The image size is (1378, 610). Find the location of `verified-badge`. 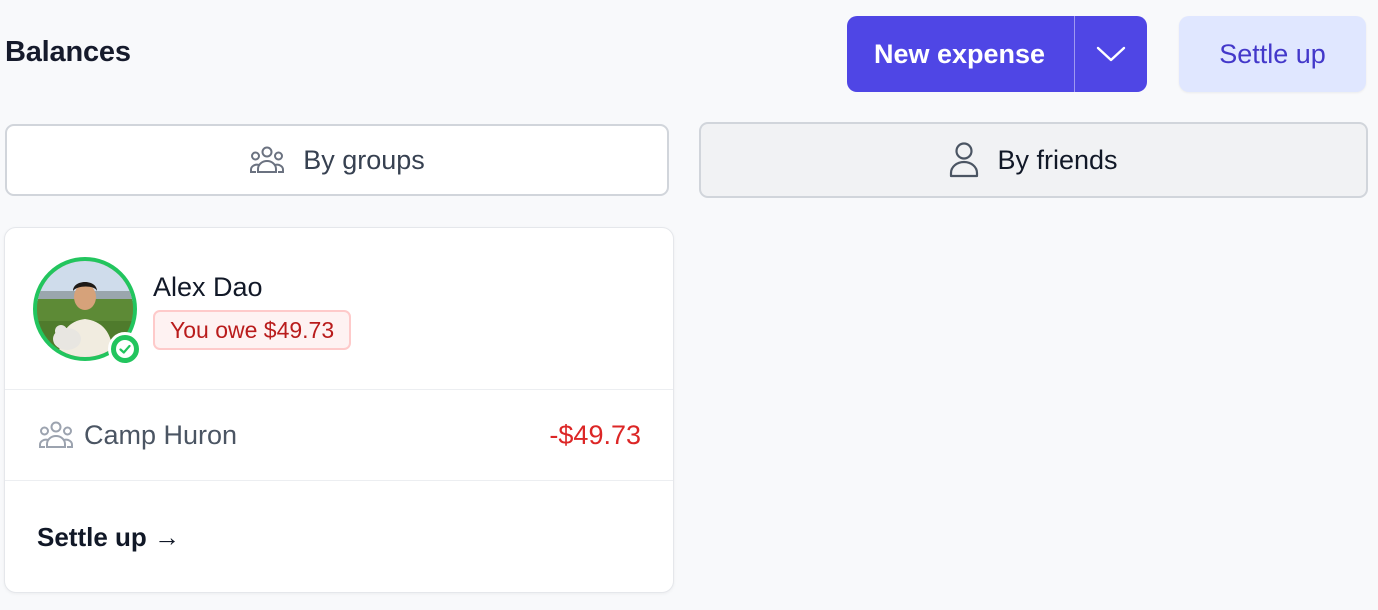

verified-badge is located at coordinates (125, 349).